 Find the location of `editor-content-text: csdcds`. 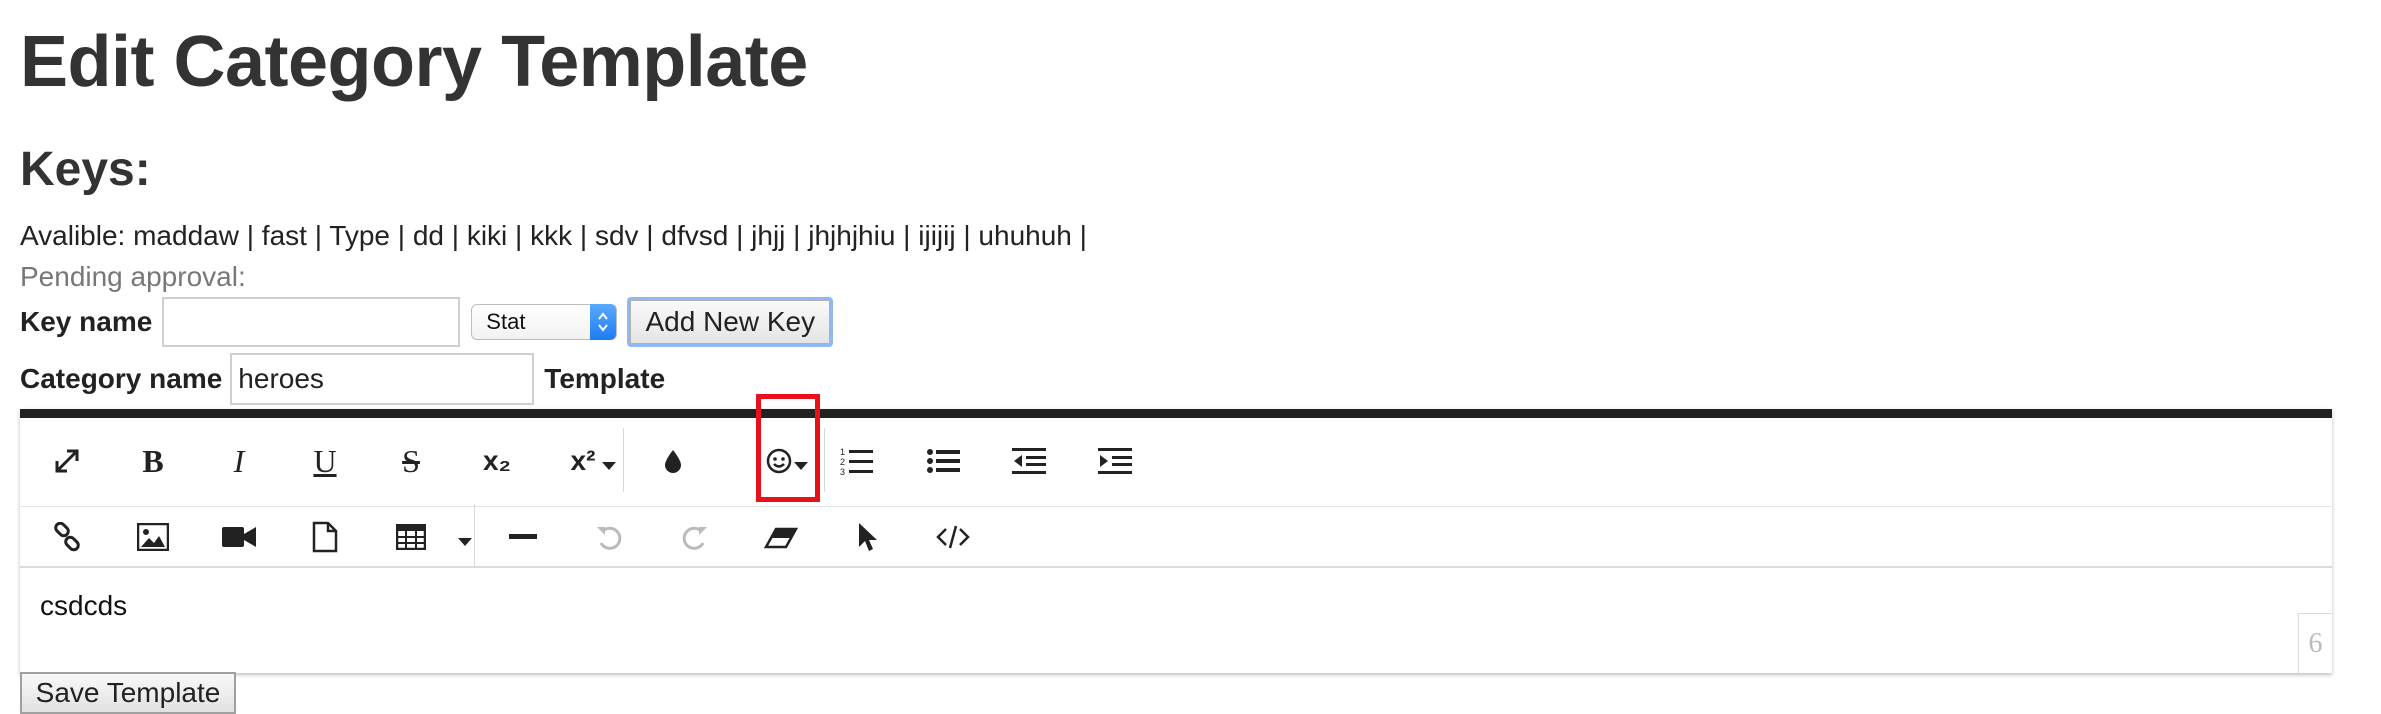

editor-content-text: csdcds is located at coordinates (83, 606).